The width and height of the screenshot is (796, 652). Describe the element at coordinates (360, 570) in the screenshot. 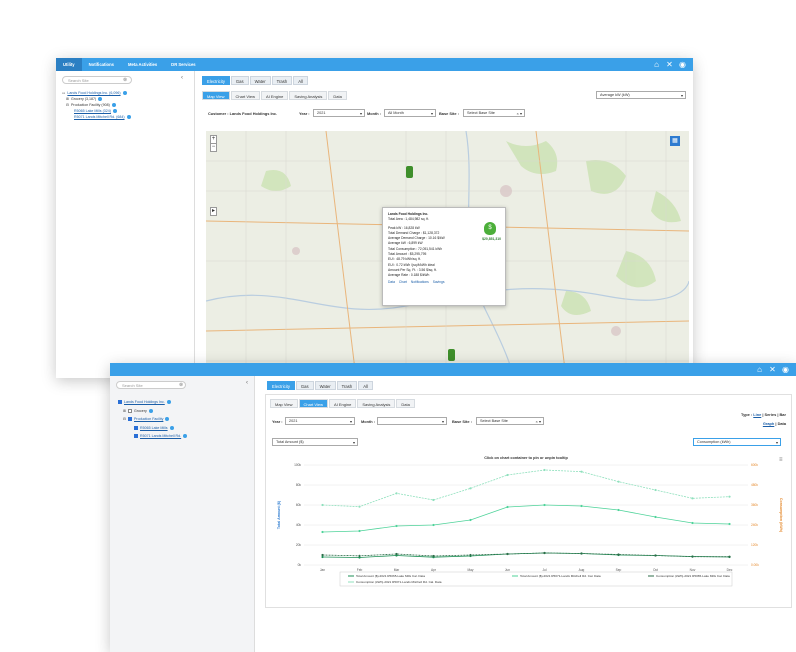

I see `x-tick-label: Feb` at that location.